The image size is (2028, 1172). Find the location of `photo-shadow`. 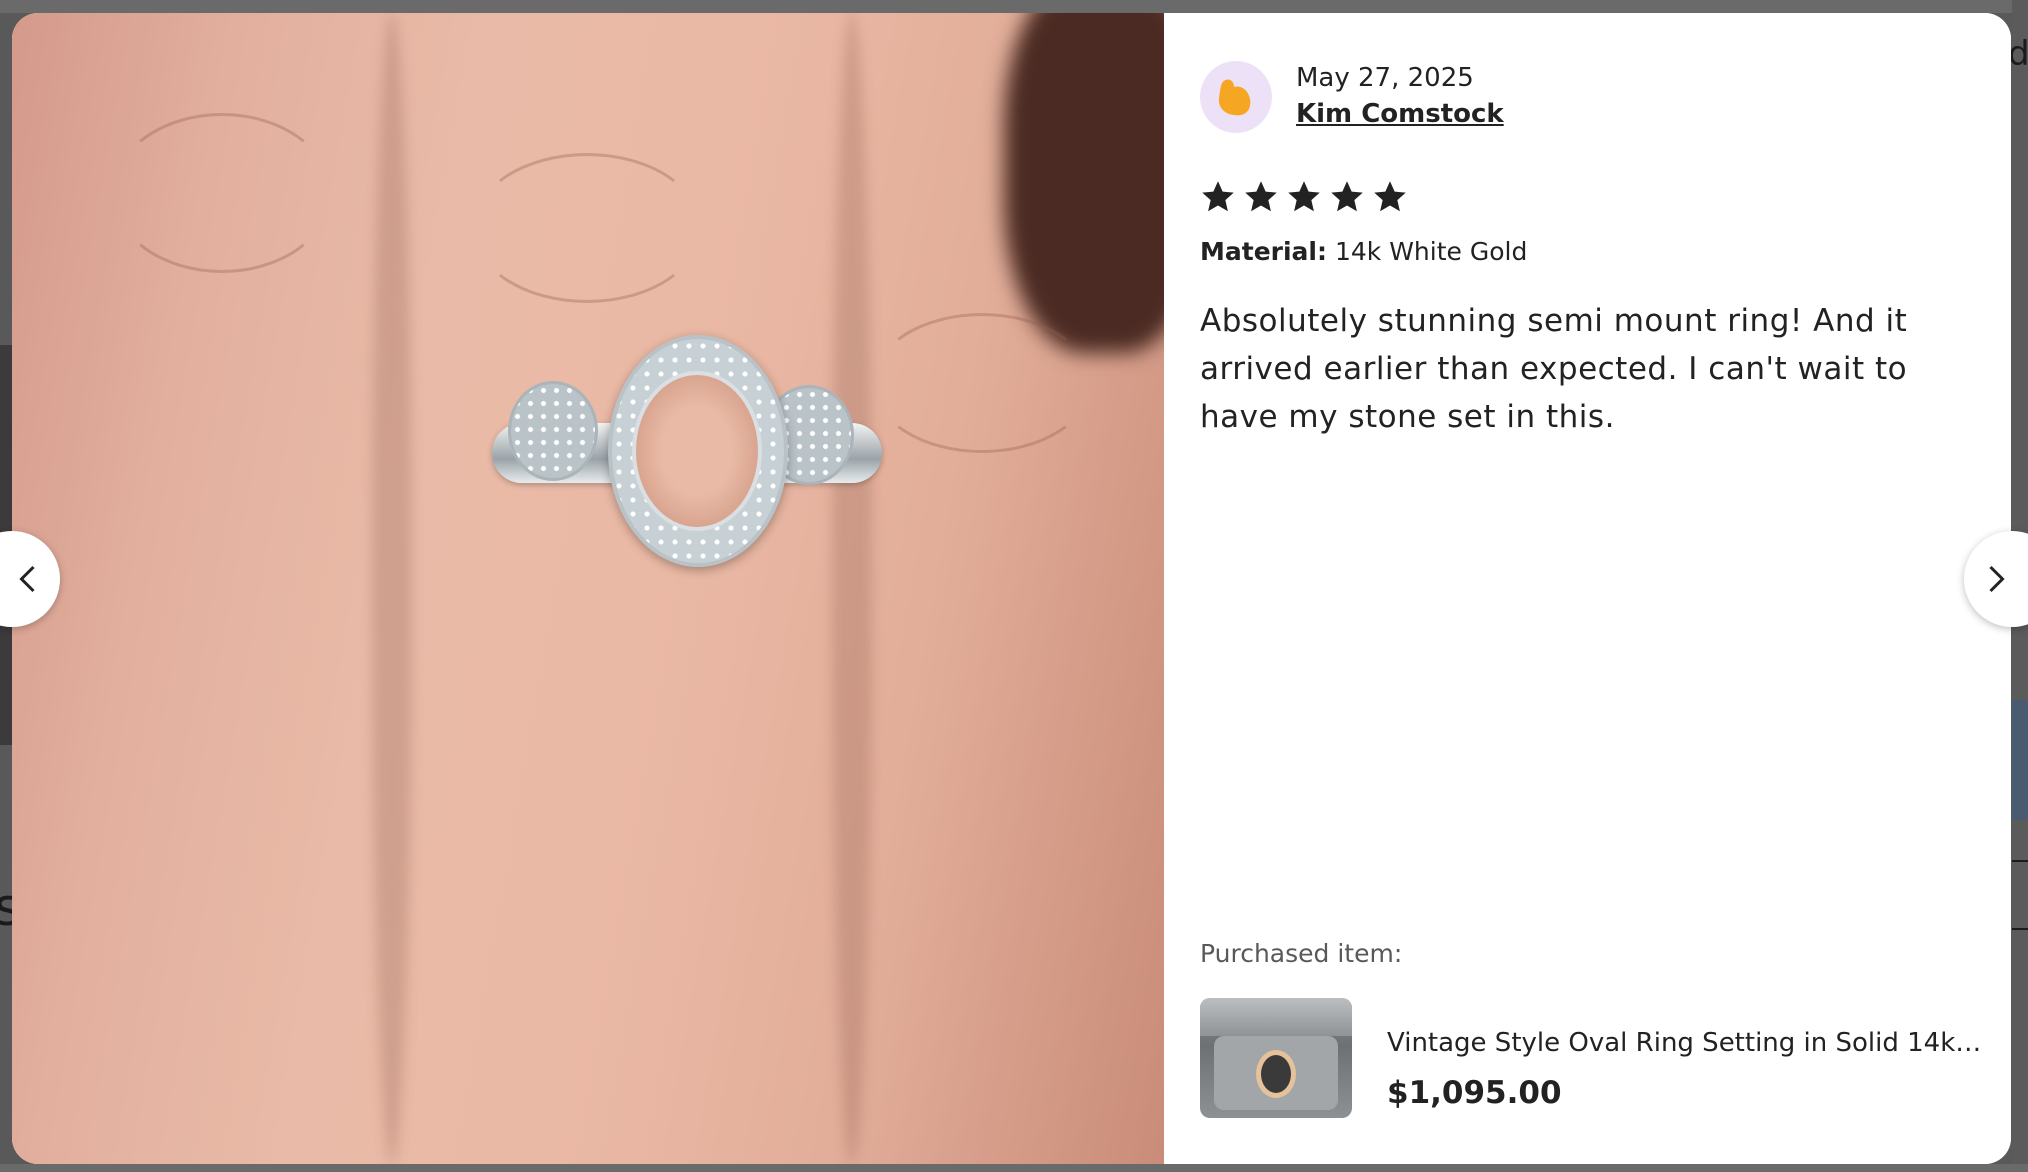

photo-shadow is located at coordinates (1084, 183).